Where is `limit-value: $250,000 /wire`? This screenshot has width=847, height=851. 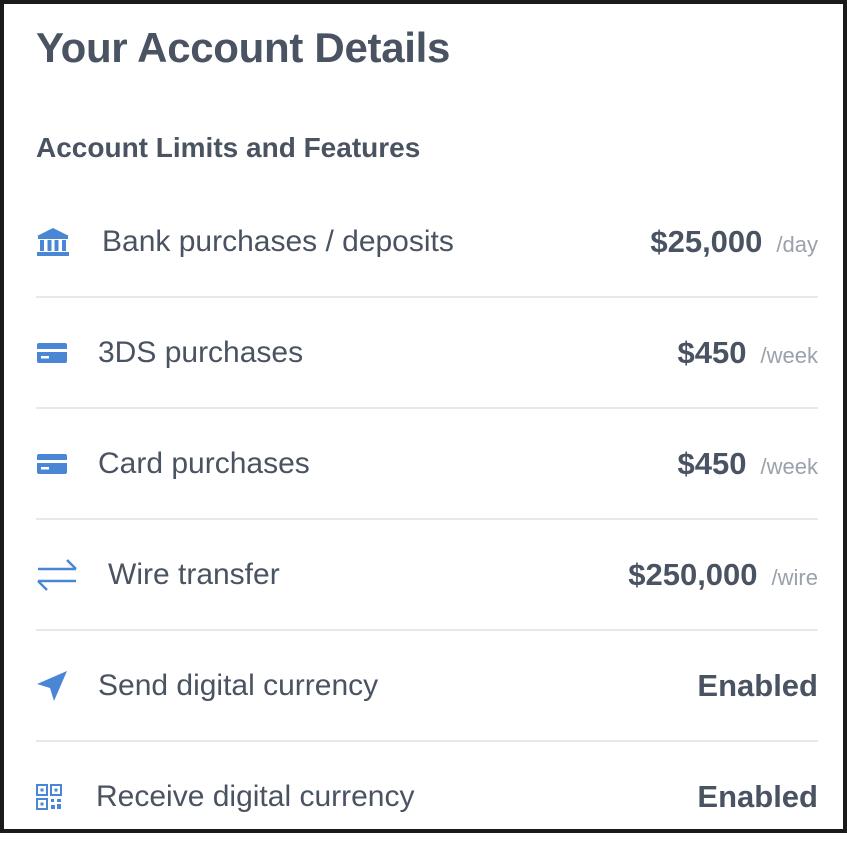 limit-value: $250,000 /wire is located at coordinates (723, 575).